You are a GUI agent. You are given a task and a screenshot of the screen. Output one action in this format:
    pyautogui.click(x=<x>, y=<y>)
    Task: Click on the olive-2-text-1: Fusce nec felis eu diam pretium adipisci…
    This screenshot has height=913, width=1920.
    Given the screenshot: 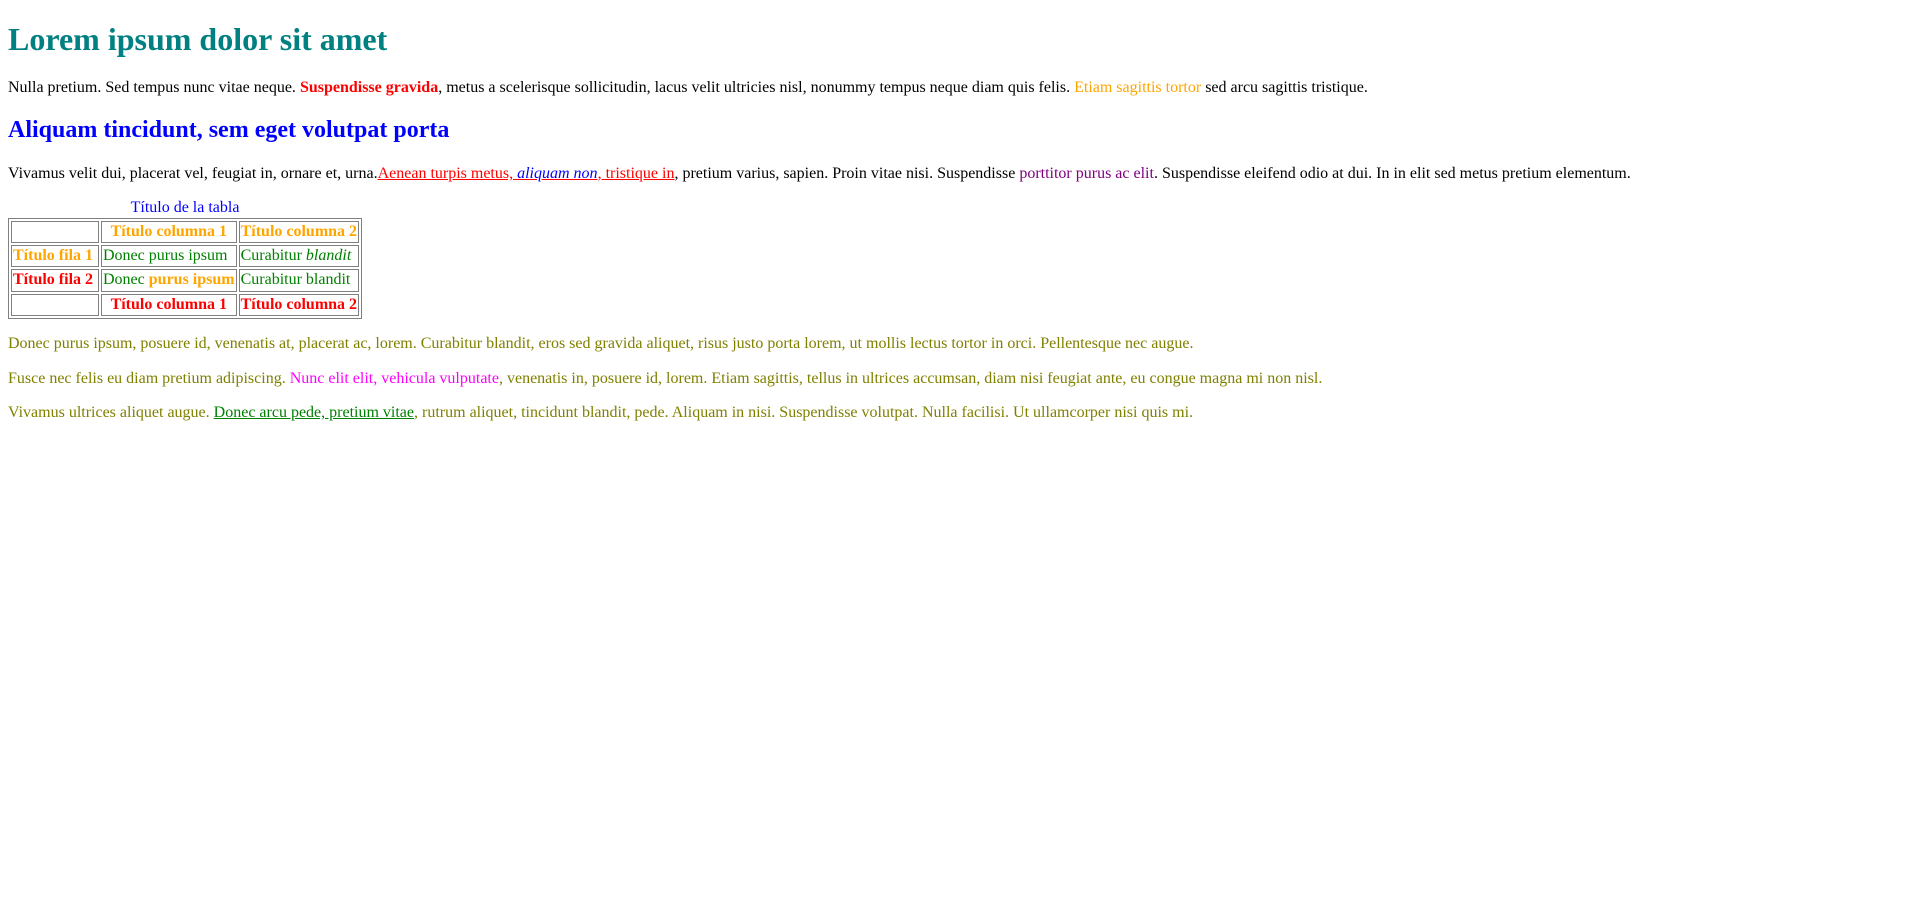 What is the action you would take?
    pyautogui.click(x=149, y=378)
    